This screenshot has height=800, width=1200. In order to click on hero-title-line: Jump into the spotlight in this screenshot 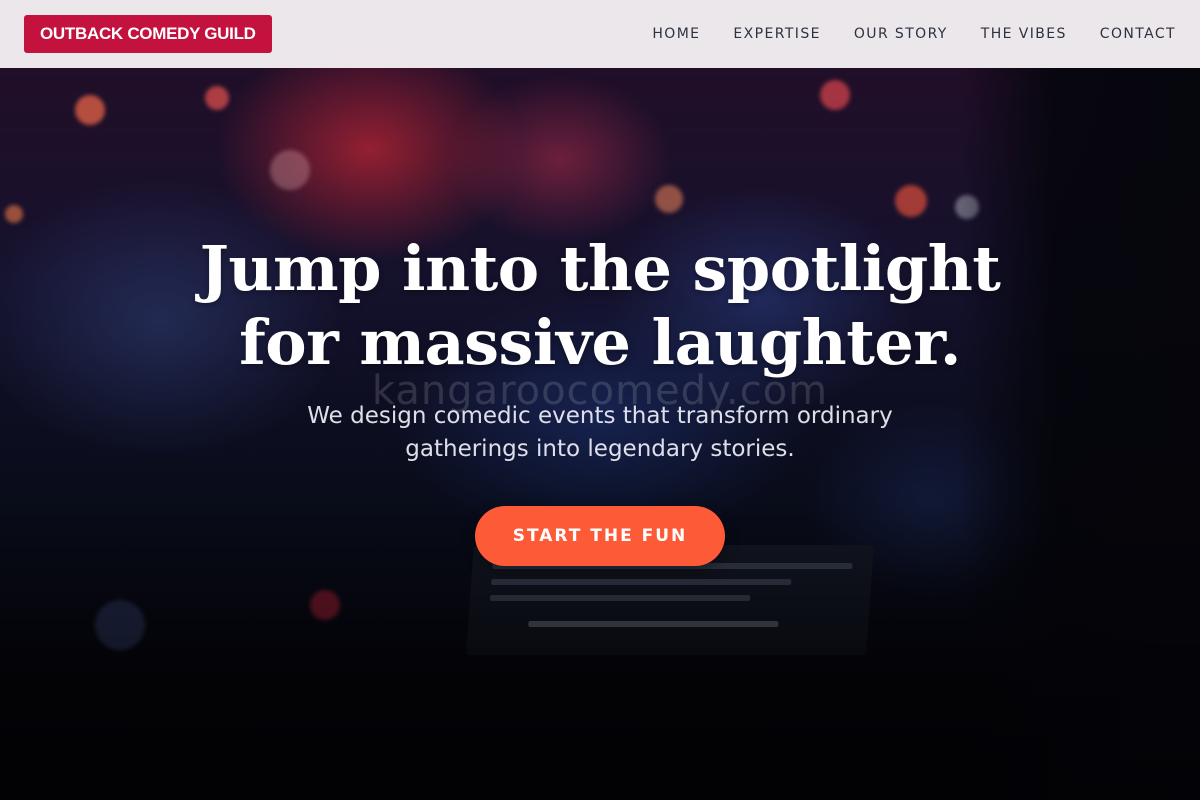, I will do `click(600, 268)`.